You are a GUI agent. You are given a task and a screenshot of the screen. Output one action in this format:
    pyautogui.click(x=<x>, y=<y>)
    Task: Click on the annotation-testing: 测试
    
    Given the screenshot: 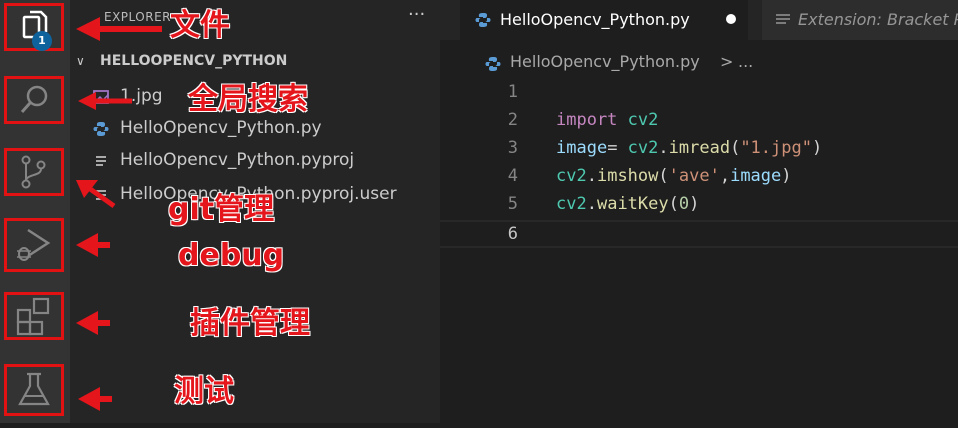 What is the action you would take?
    pyautogui.click(x=204, y=391)
    